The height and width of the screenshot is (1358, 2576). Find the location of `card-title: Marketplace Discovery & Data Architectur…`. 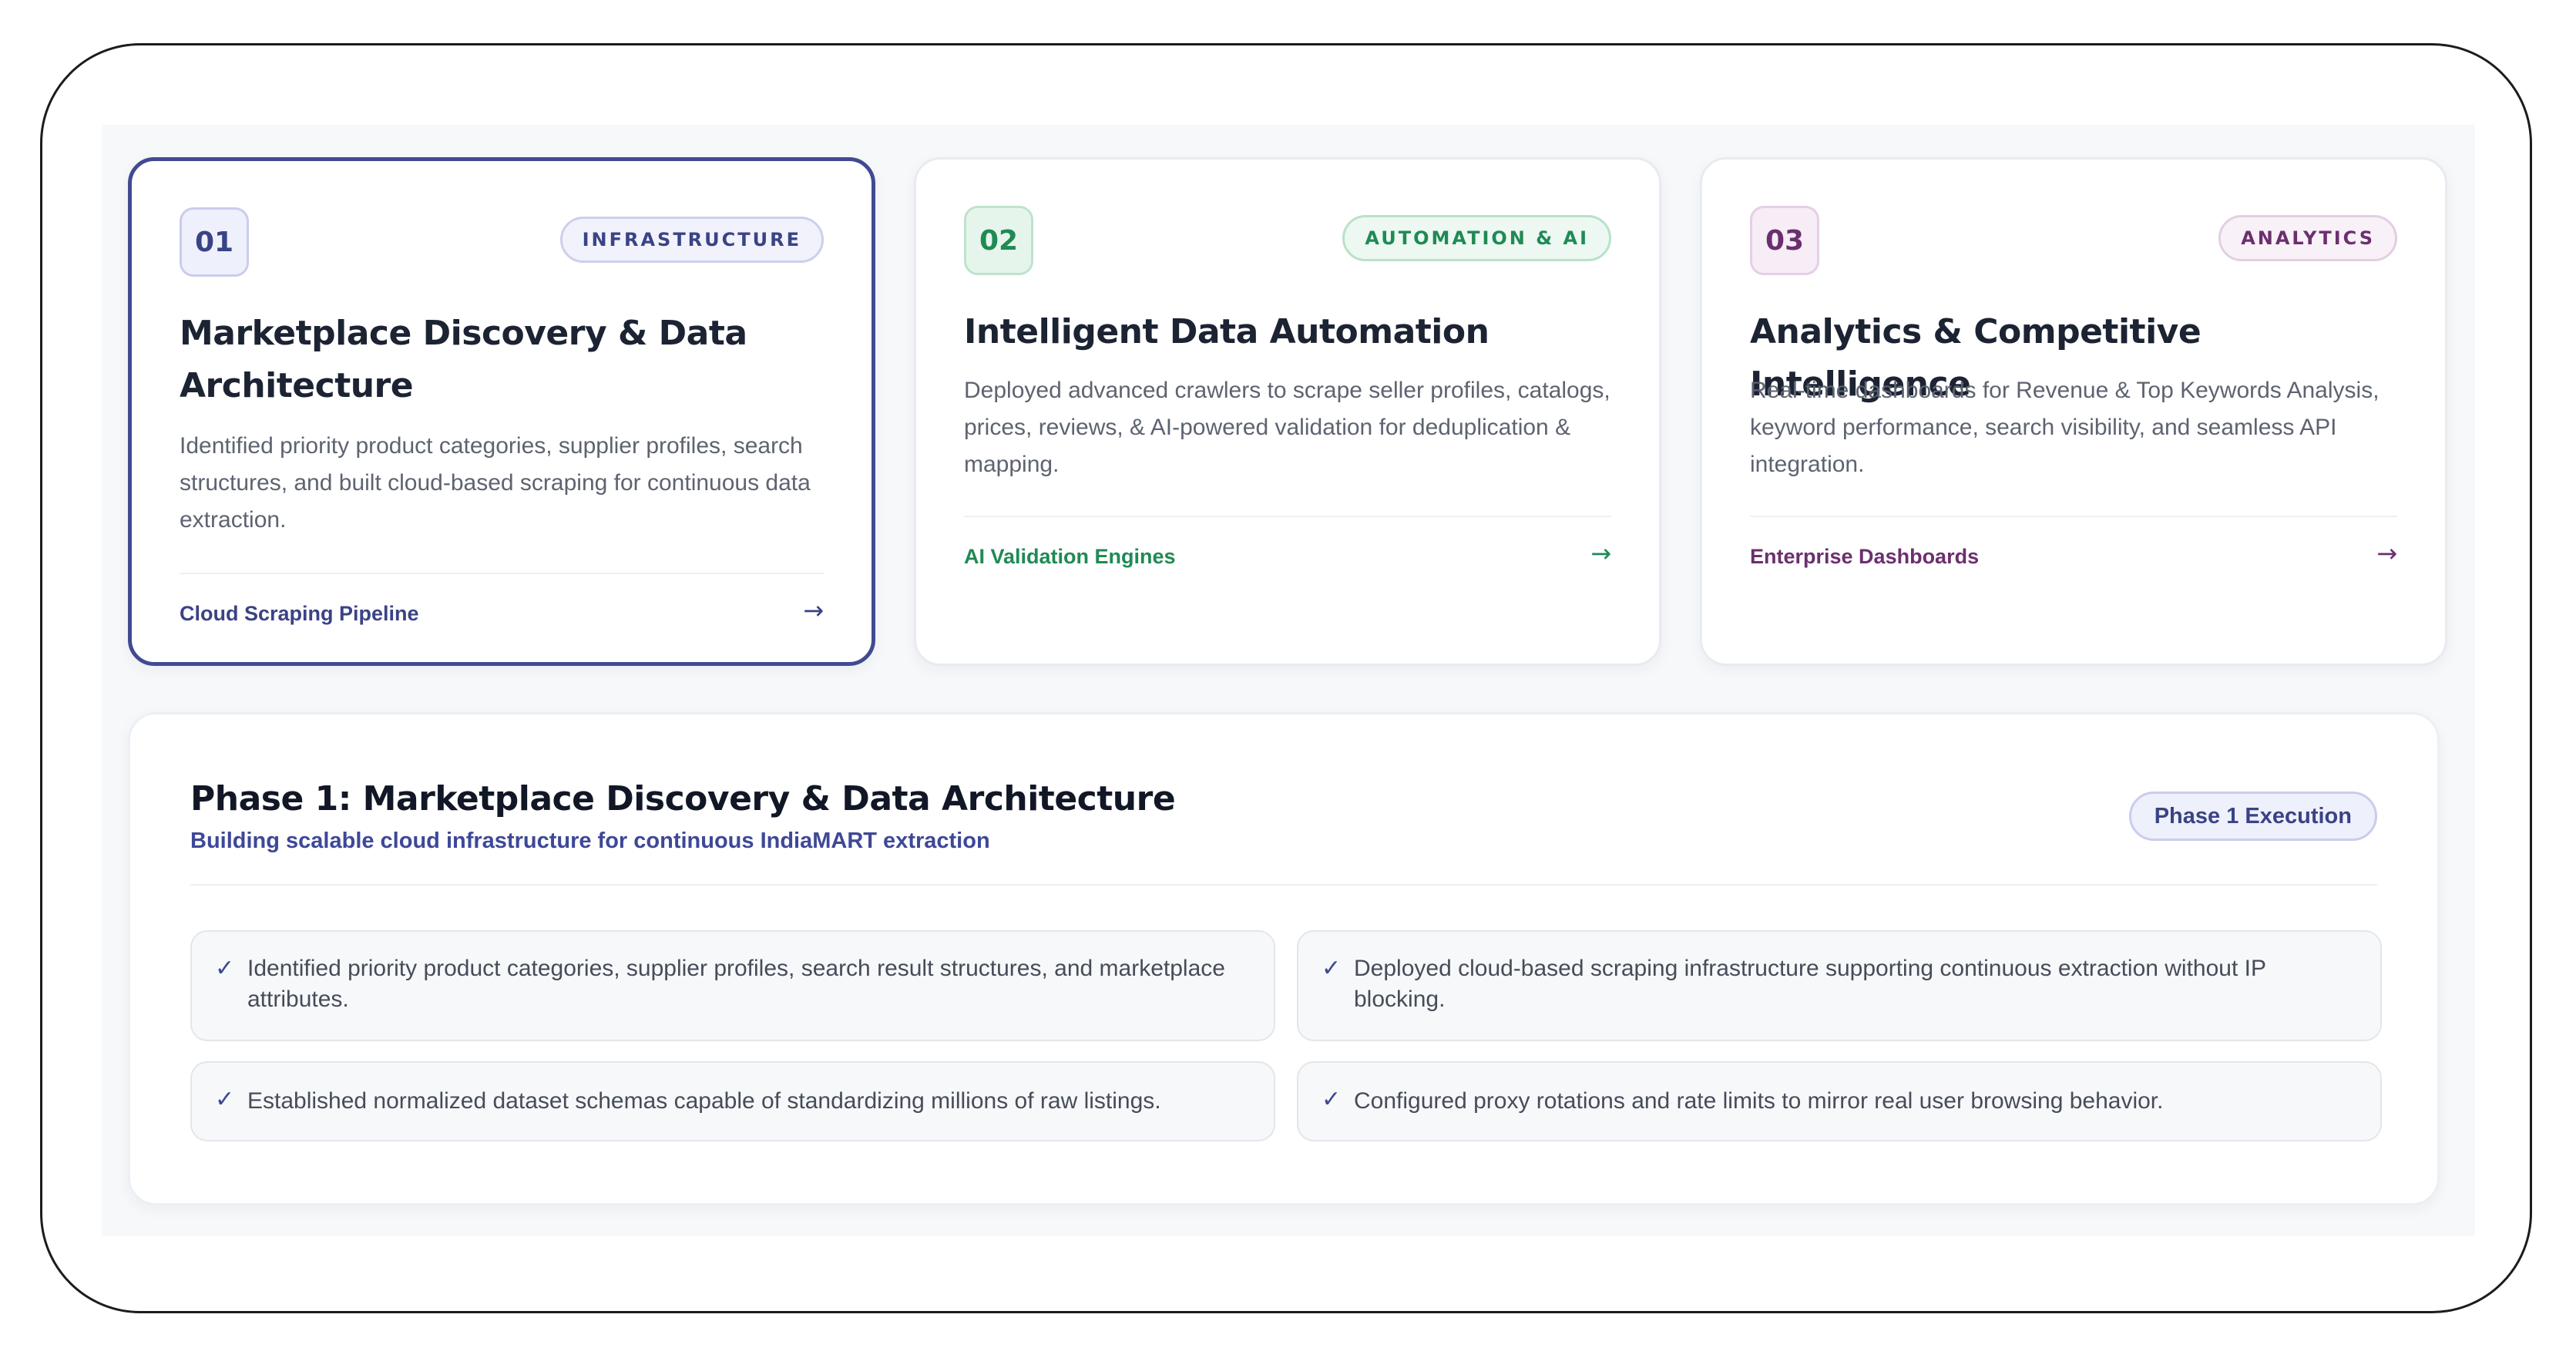

card-title: Marketplace Discovery & Data Architectur… is located at coordinates (463, 359).